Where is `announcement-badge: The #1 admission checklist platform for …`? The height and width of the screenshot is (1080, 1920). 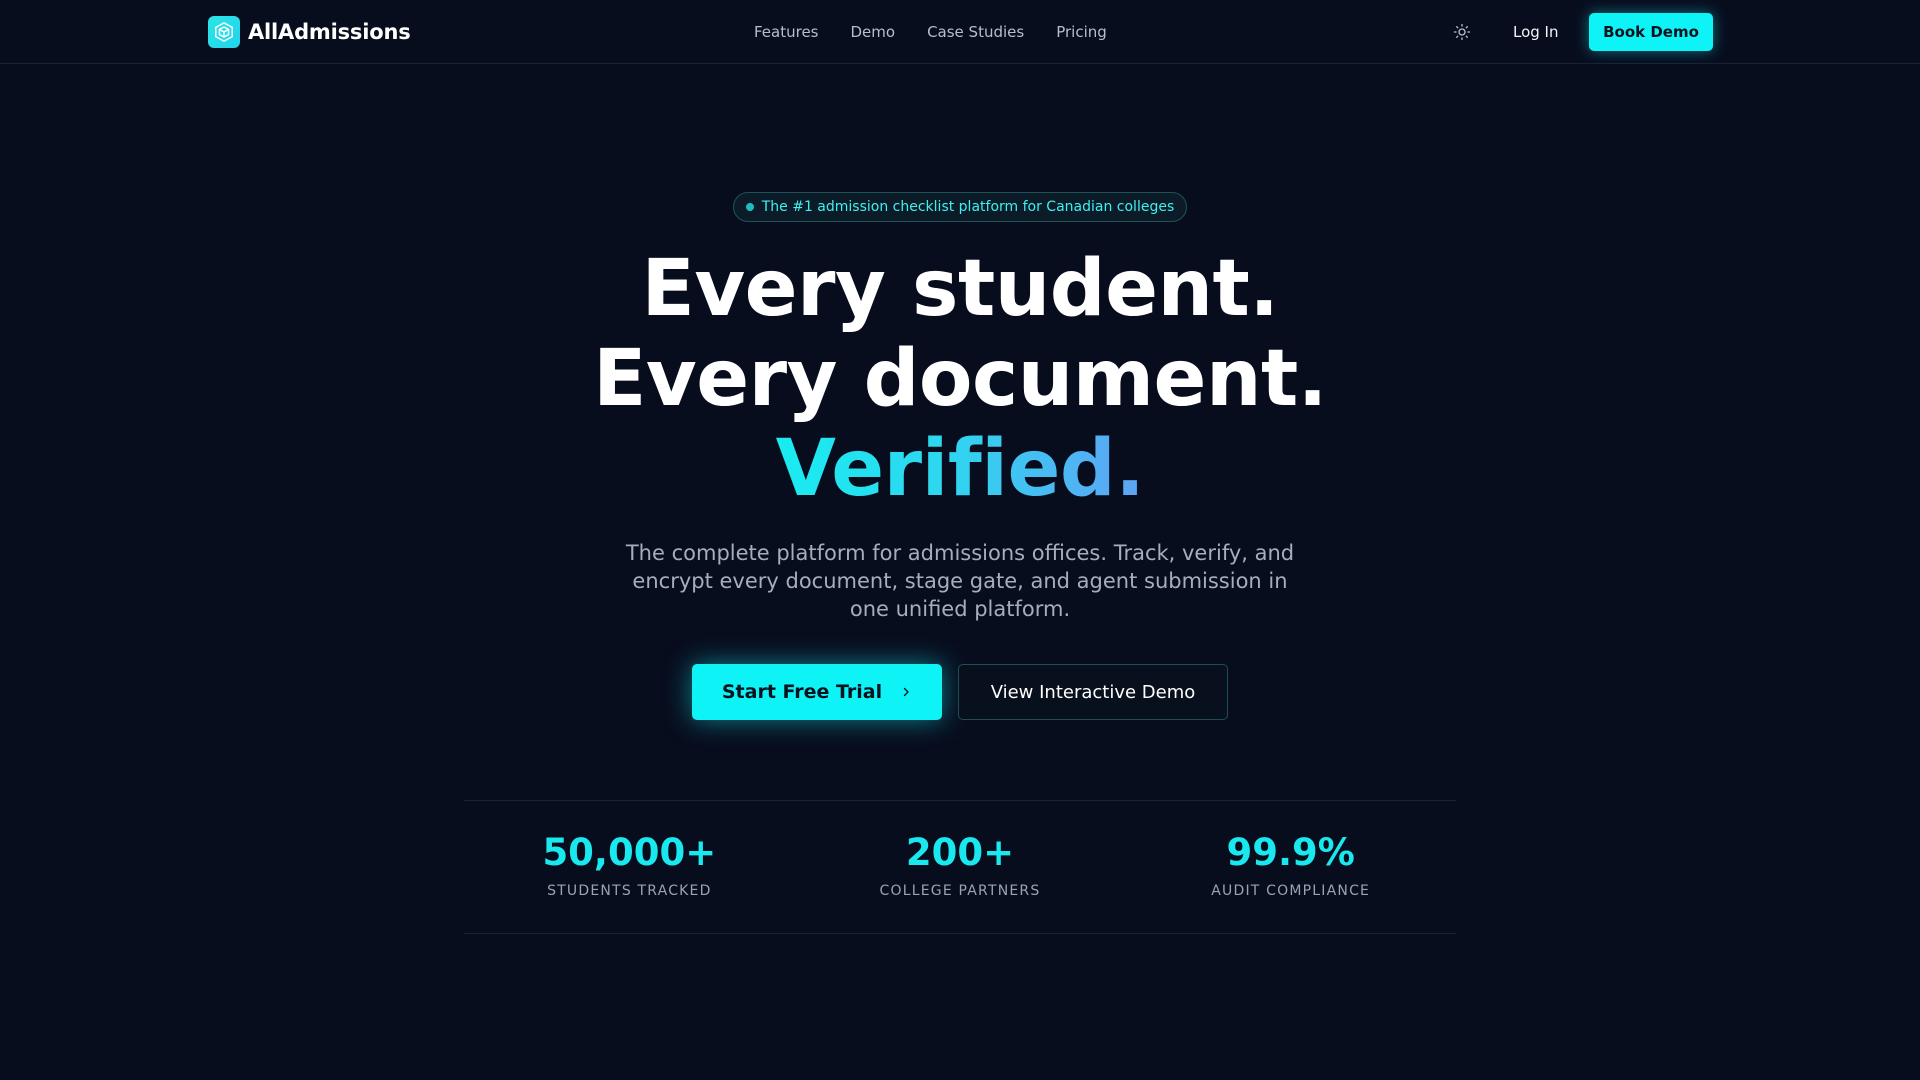
announcement-badge: The #1 admission checklist platform for … is located at coordinates (960, 207).